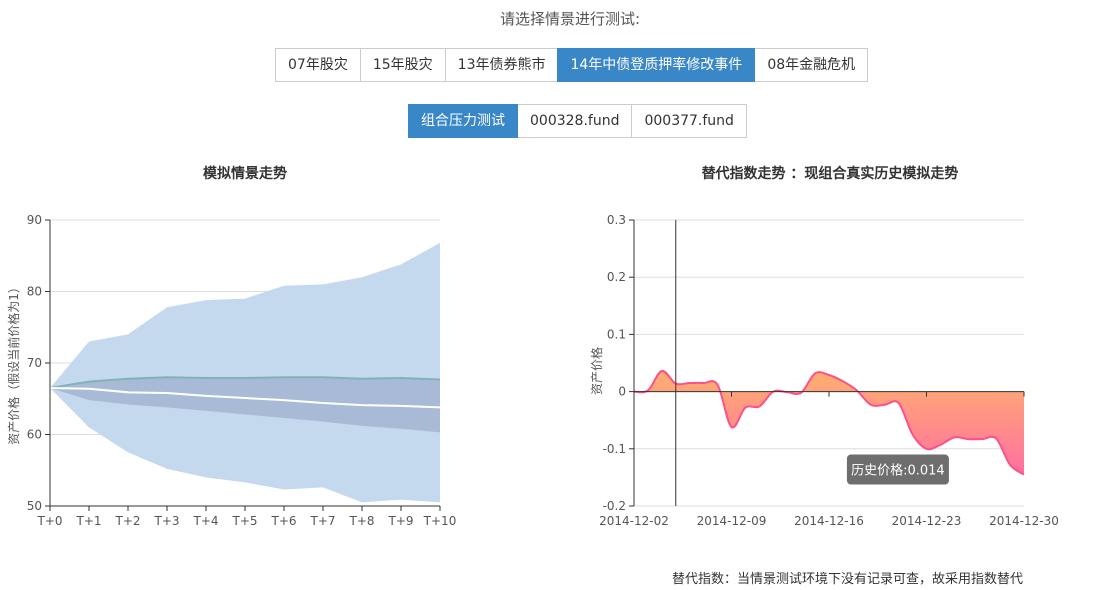 This screenshot has height=590, width=1114. Describe the element at coordinates (88, 521) in the screenshot. I see `x-tick-label: T+1` at that location.